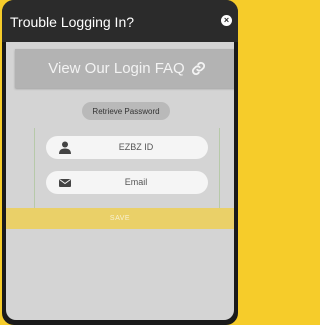 The width and height of the screenshot is (320, 325). I want to click on retrieve-password-button: Retrieve Password, so click(126, 111).